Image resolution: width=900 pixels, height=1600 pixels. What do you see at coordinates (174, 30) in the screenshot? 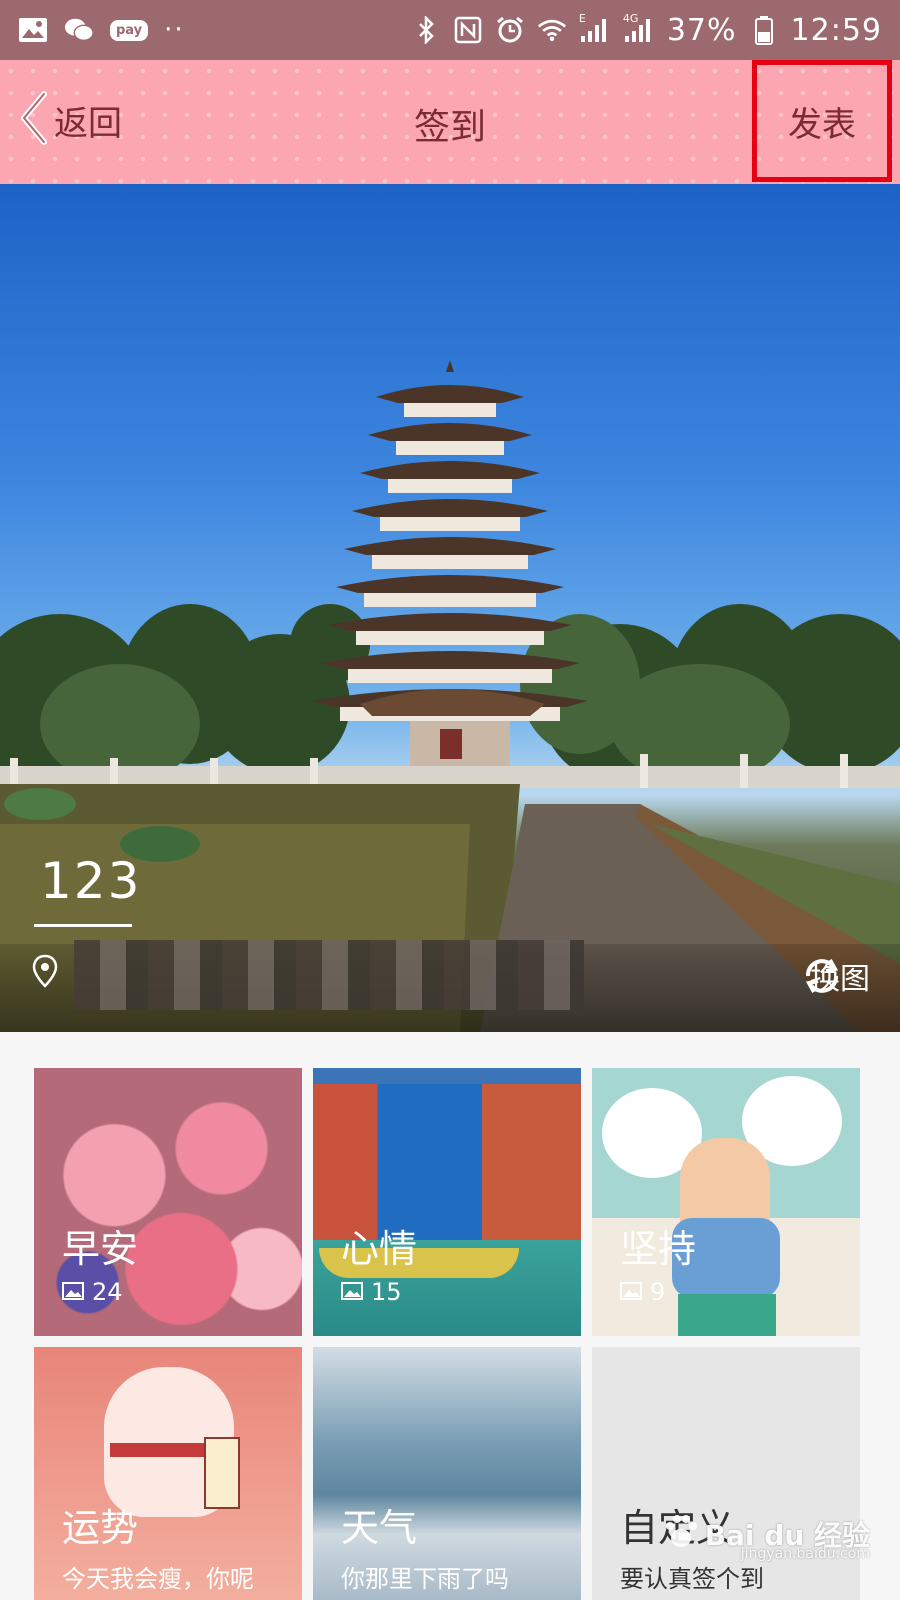
I see `more-notifications-indicator: ··` at bounding box center [174, 30].